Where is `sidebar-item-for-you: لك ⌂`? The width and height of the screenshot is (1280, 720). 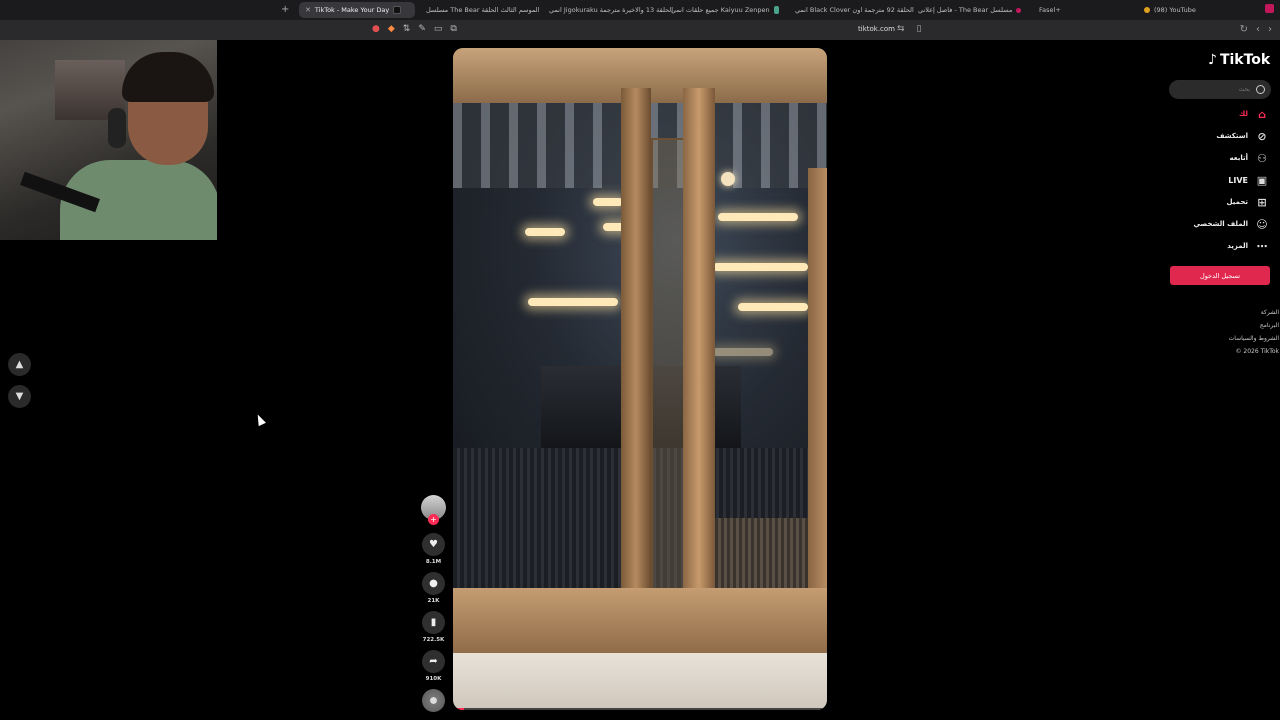
sidebar-item-for-you: لك ⌂ is located at coordinates (1253, 114).